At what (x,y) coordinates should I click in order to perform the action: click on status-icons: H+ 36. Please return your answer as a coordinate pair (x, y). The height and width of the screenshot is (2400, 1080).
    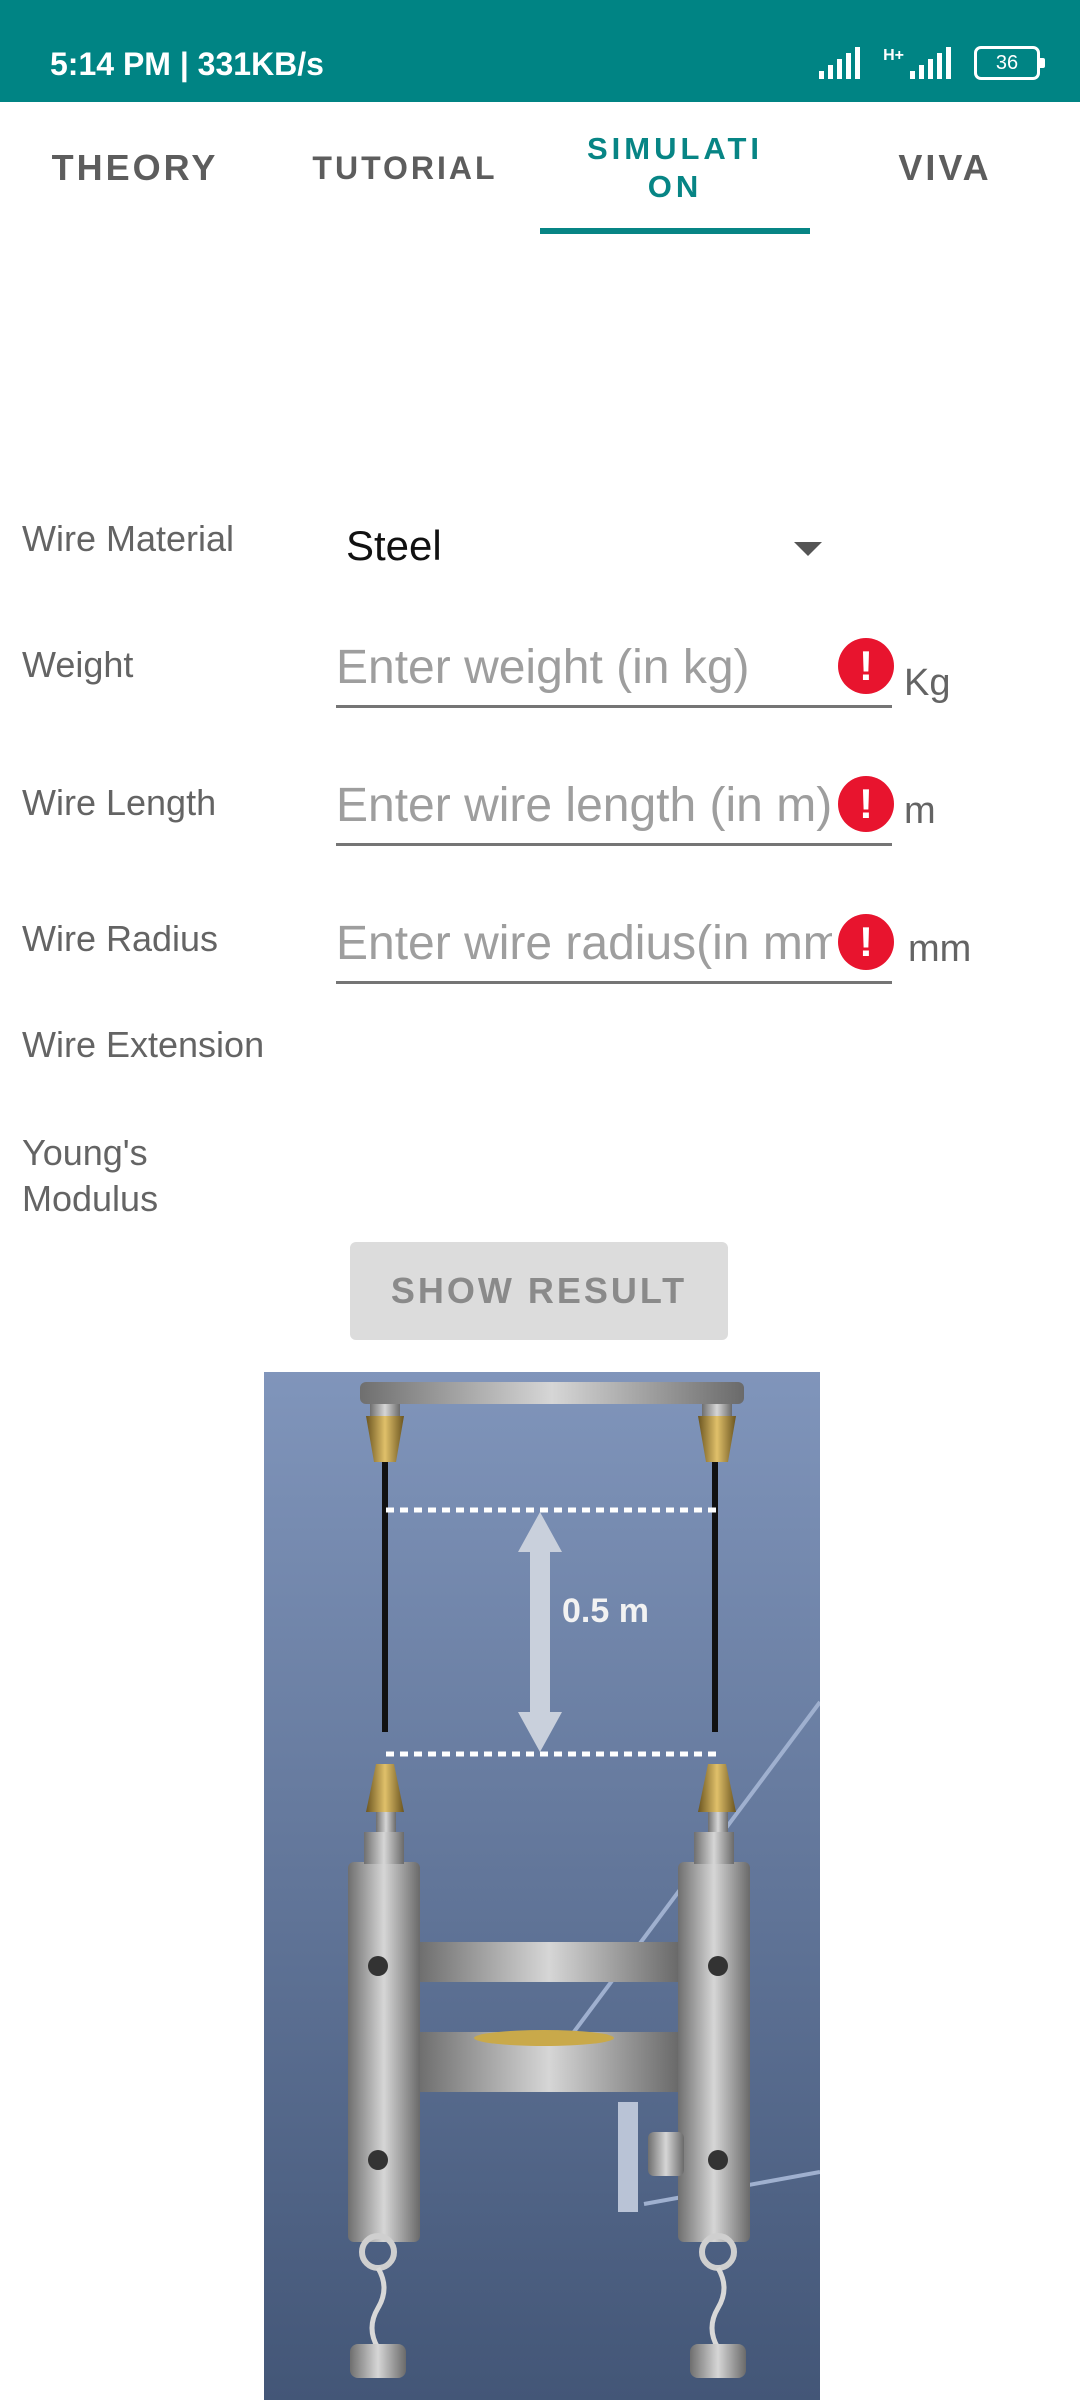
    Looking at the image, I should click on (932, 63).